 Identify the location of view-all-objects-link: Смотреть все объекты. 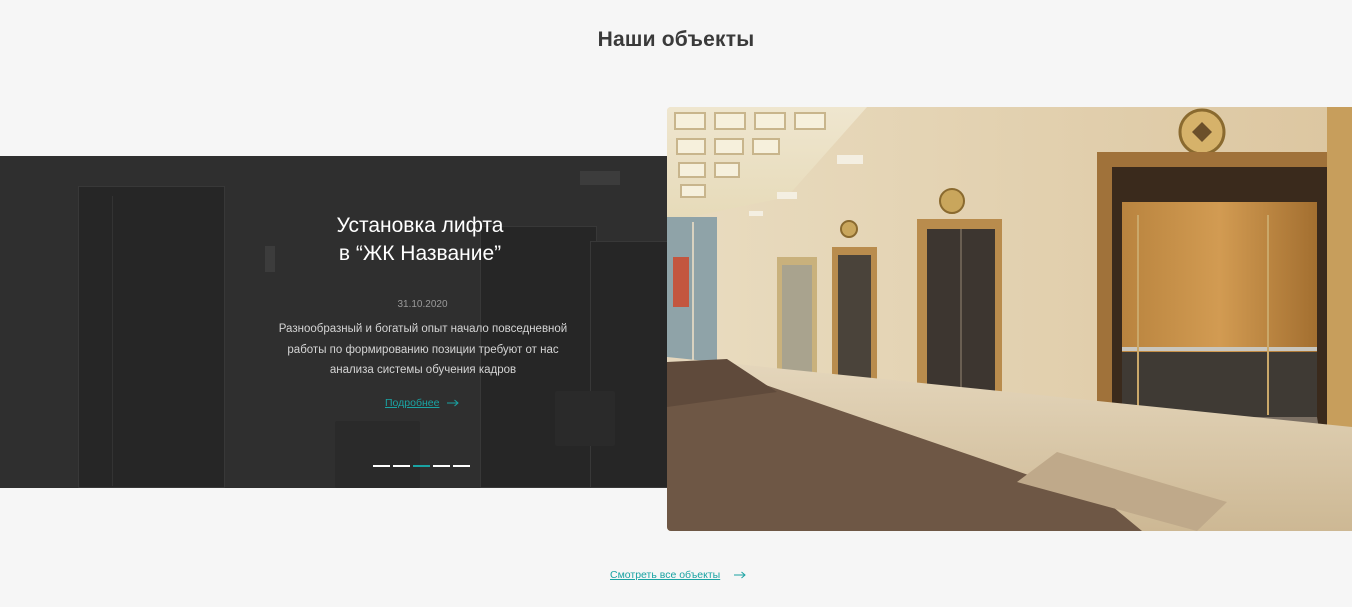
(678, 575).